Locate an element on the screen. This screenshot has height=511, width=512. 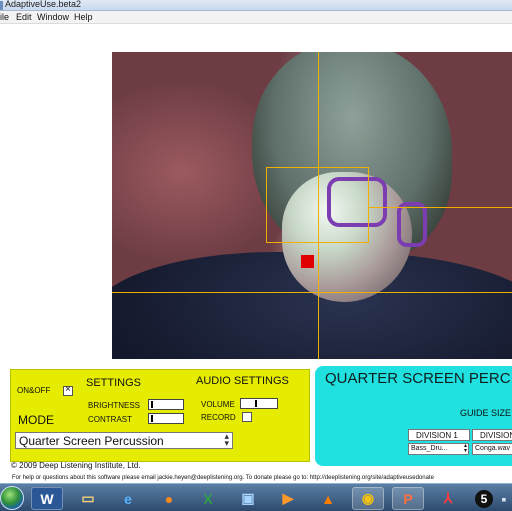
contrast-slider is located at coordinates (166, 418).